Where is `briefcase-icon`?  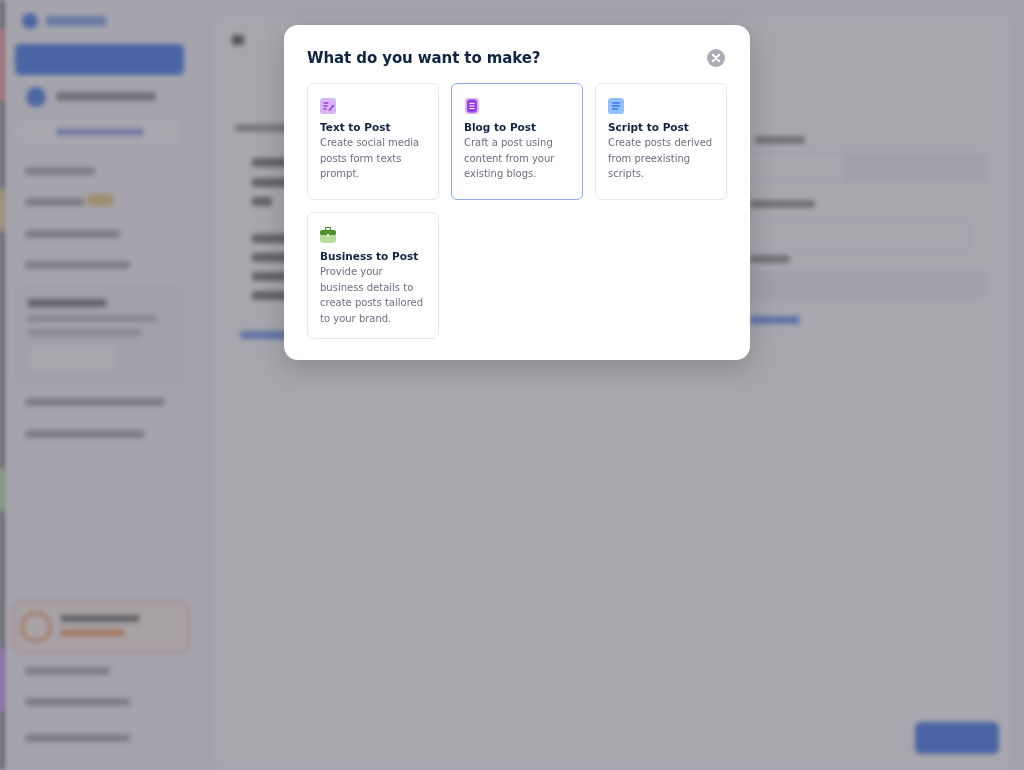 briefcase-icon is located at coordinates (328, 235).